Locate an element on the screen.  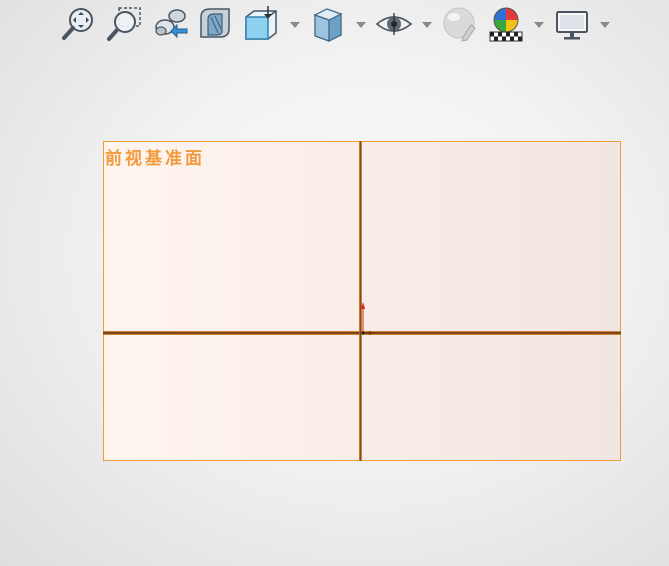
previous-view-button is located at coordinates (170, 24).